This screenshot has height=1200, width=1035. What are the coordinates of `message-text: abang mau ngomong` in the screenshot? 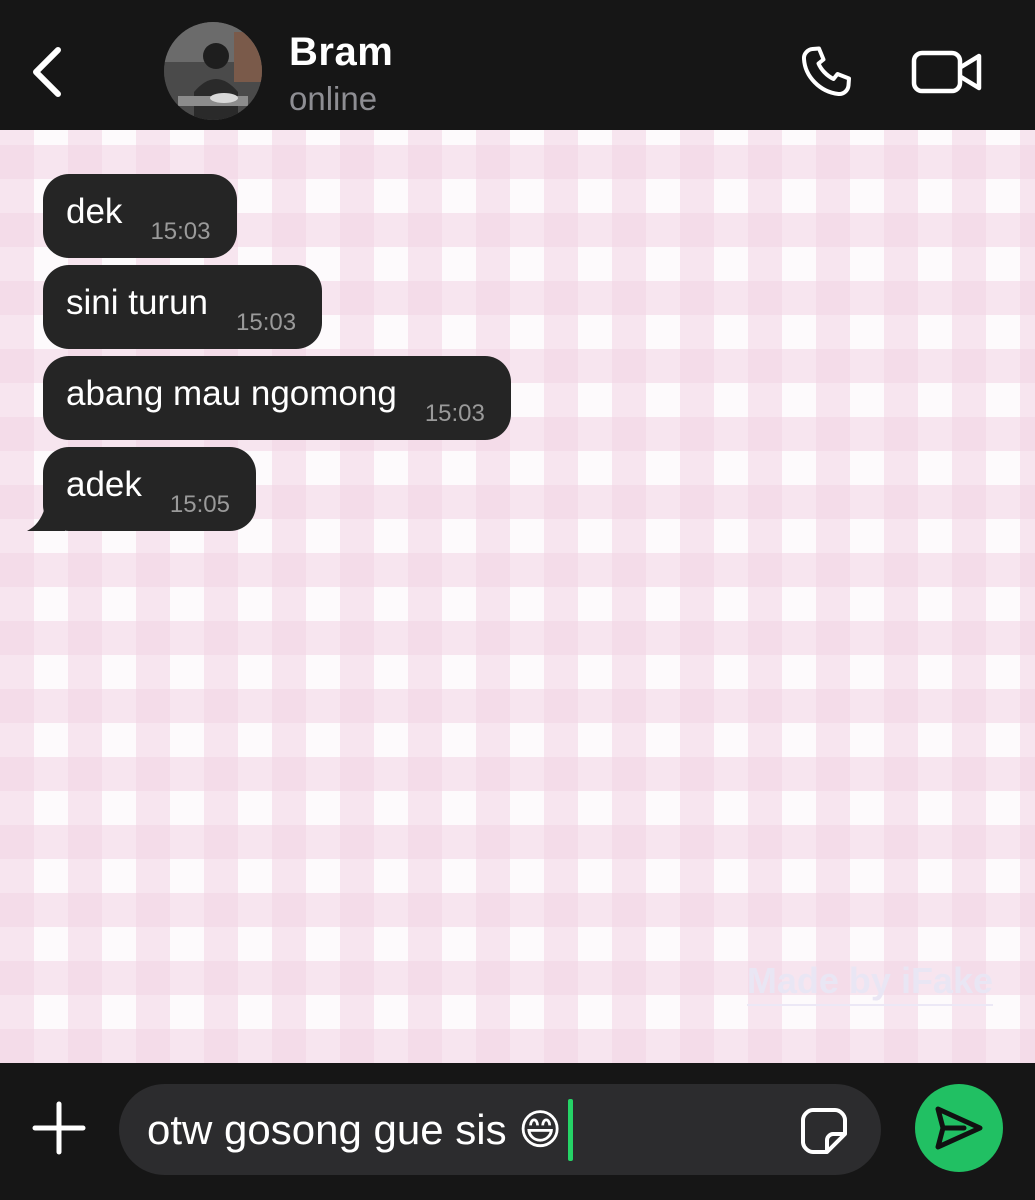 It's located at (231, 393).